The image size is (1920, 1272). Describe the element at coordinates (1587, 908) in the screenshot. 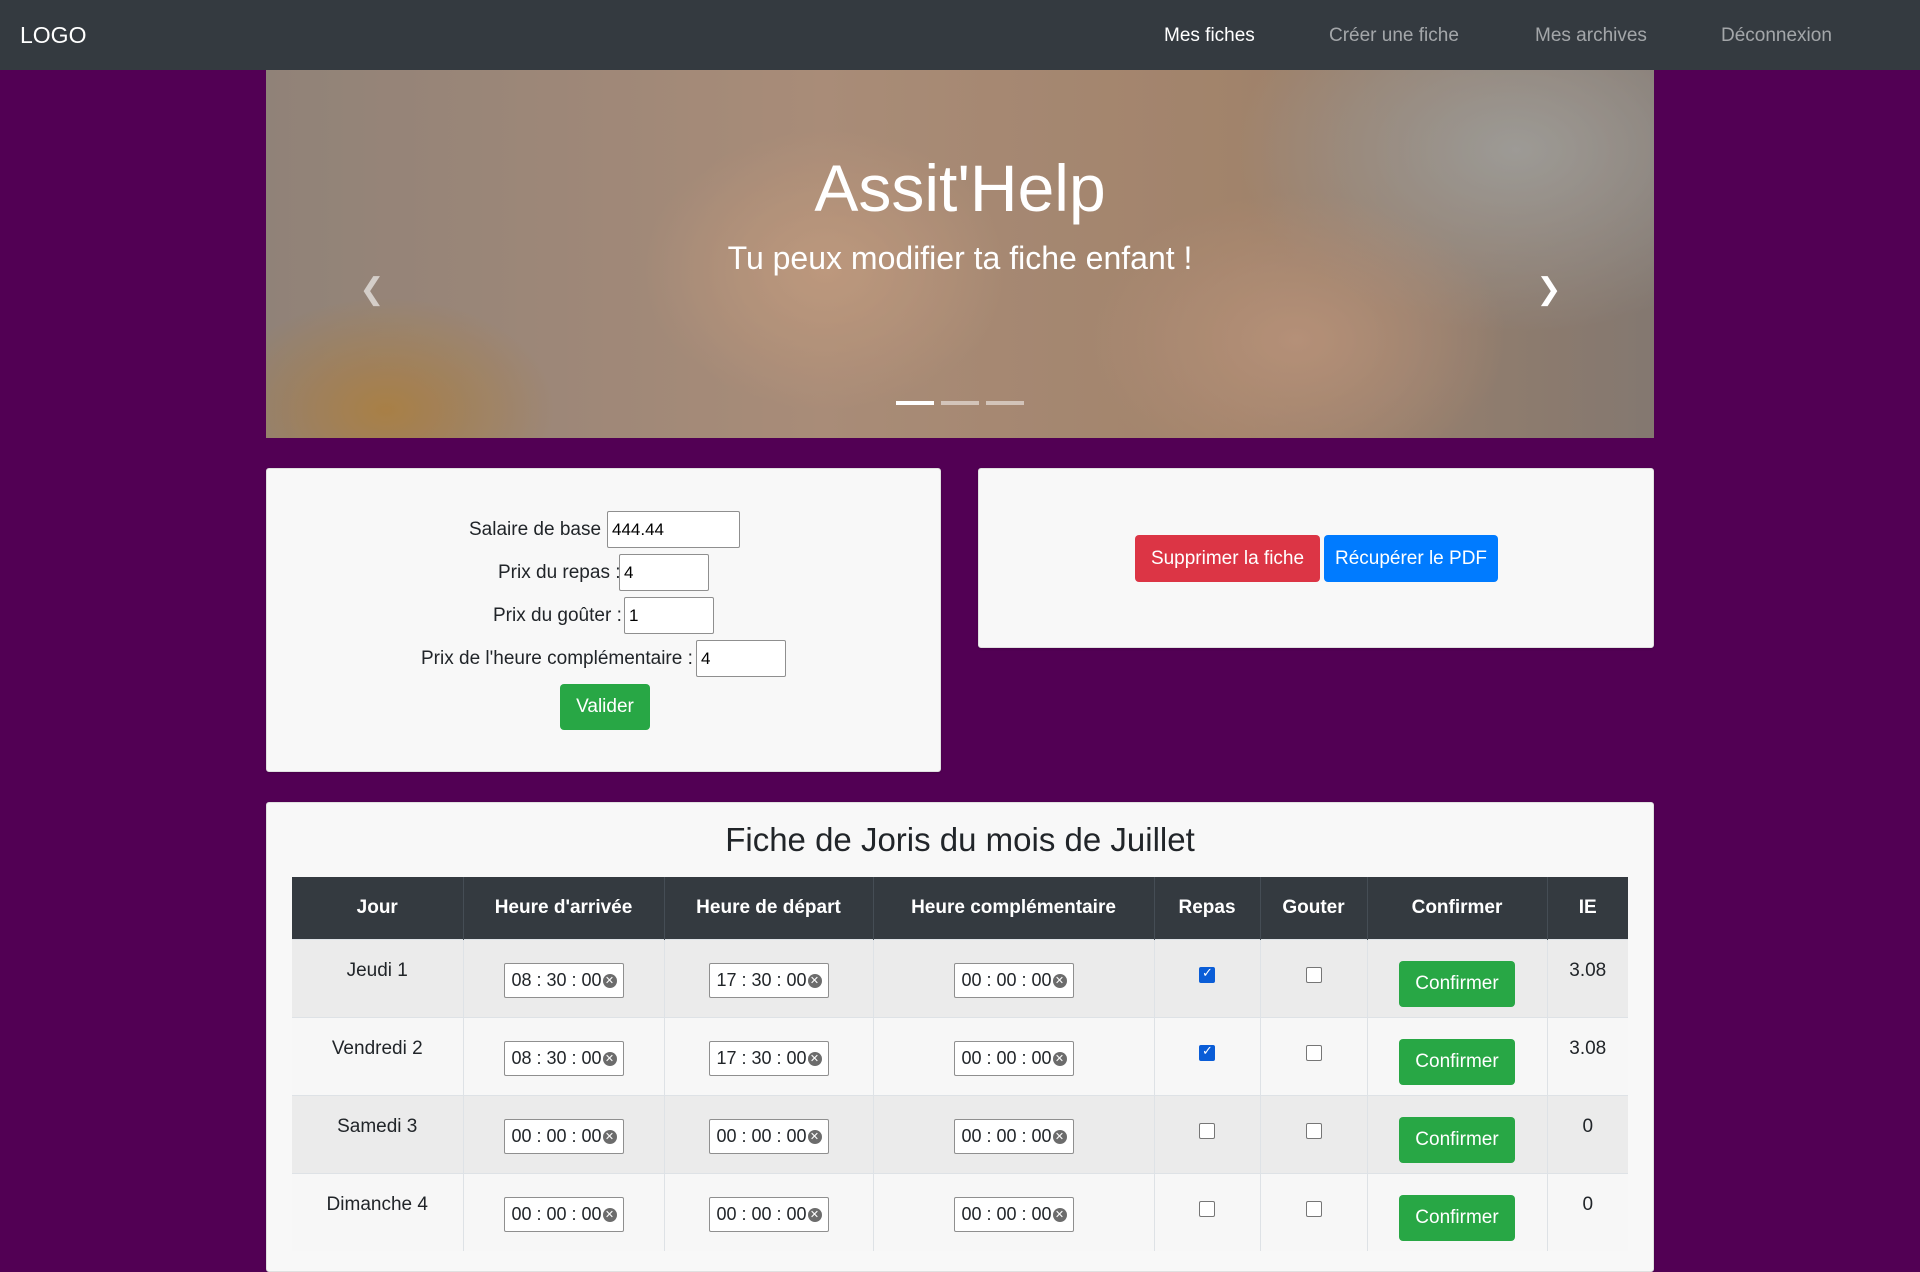

I see `col-ie: IE` at that location.